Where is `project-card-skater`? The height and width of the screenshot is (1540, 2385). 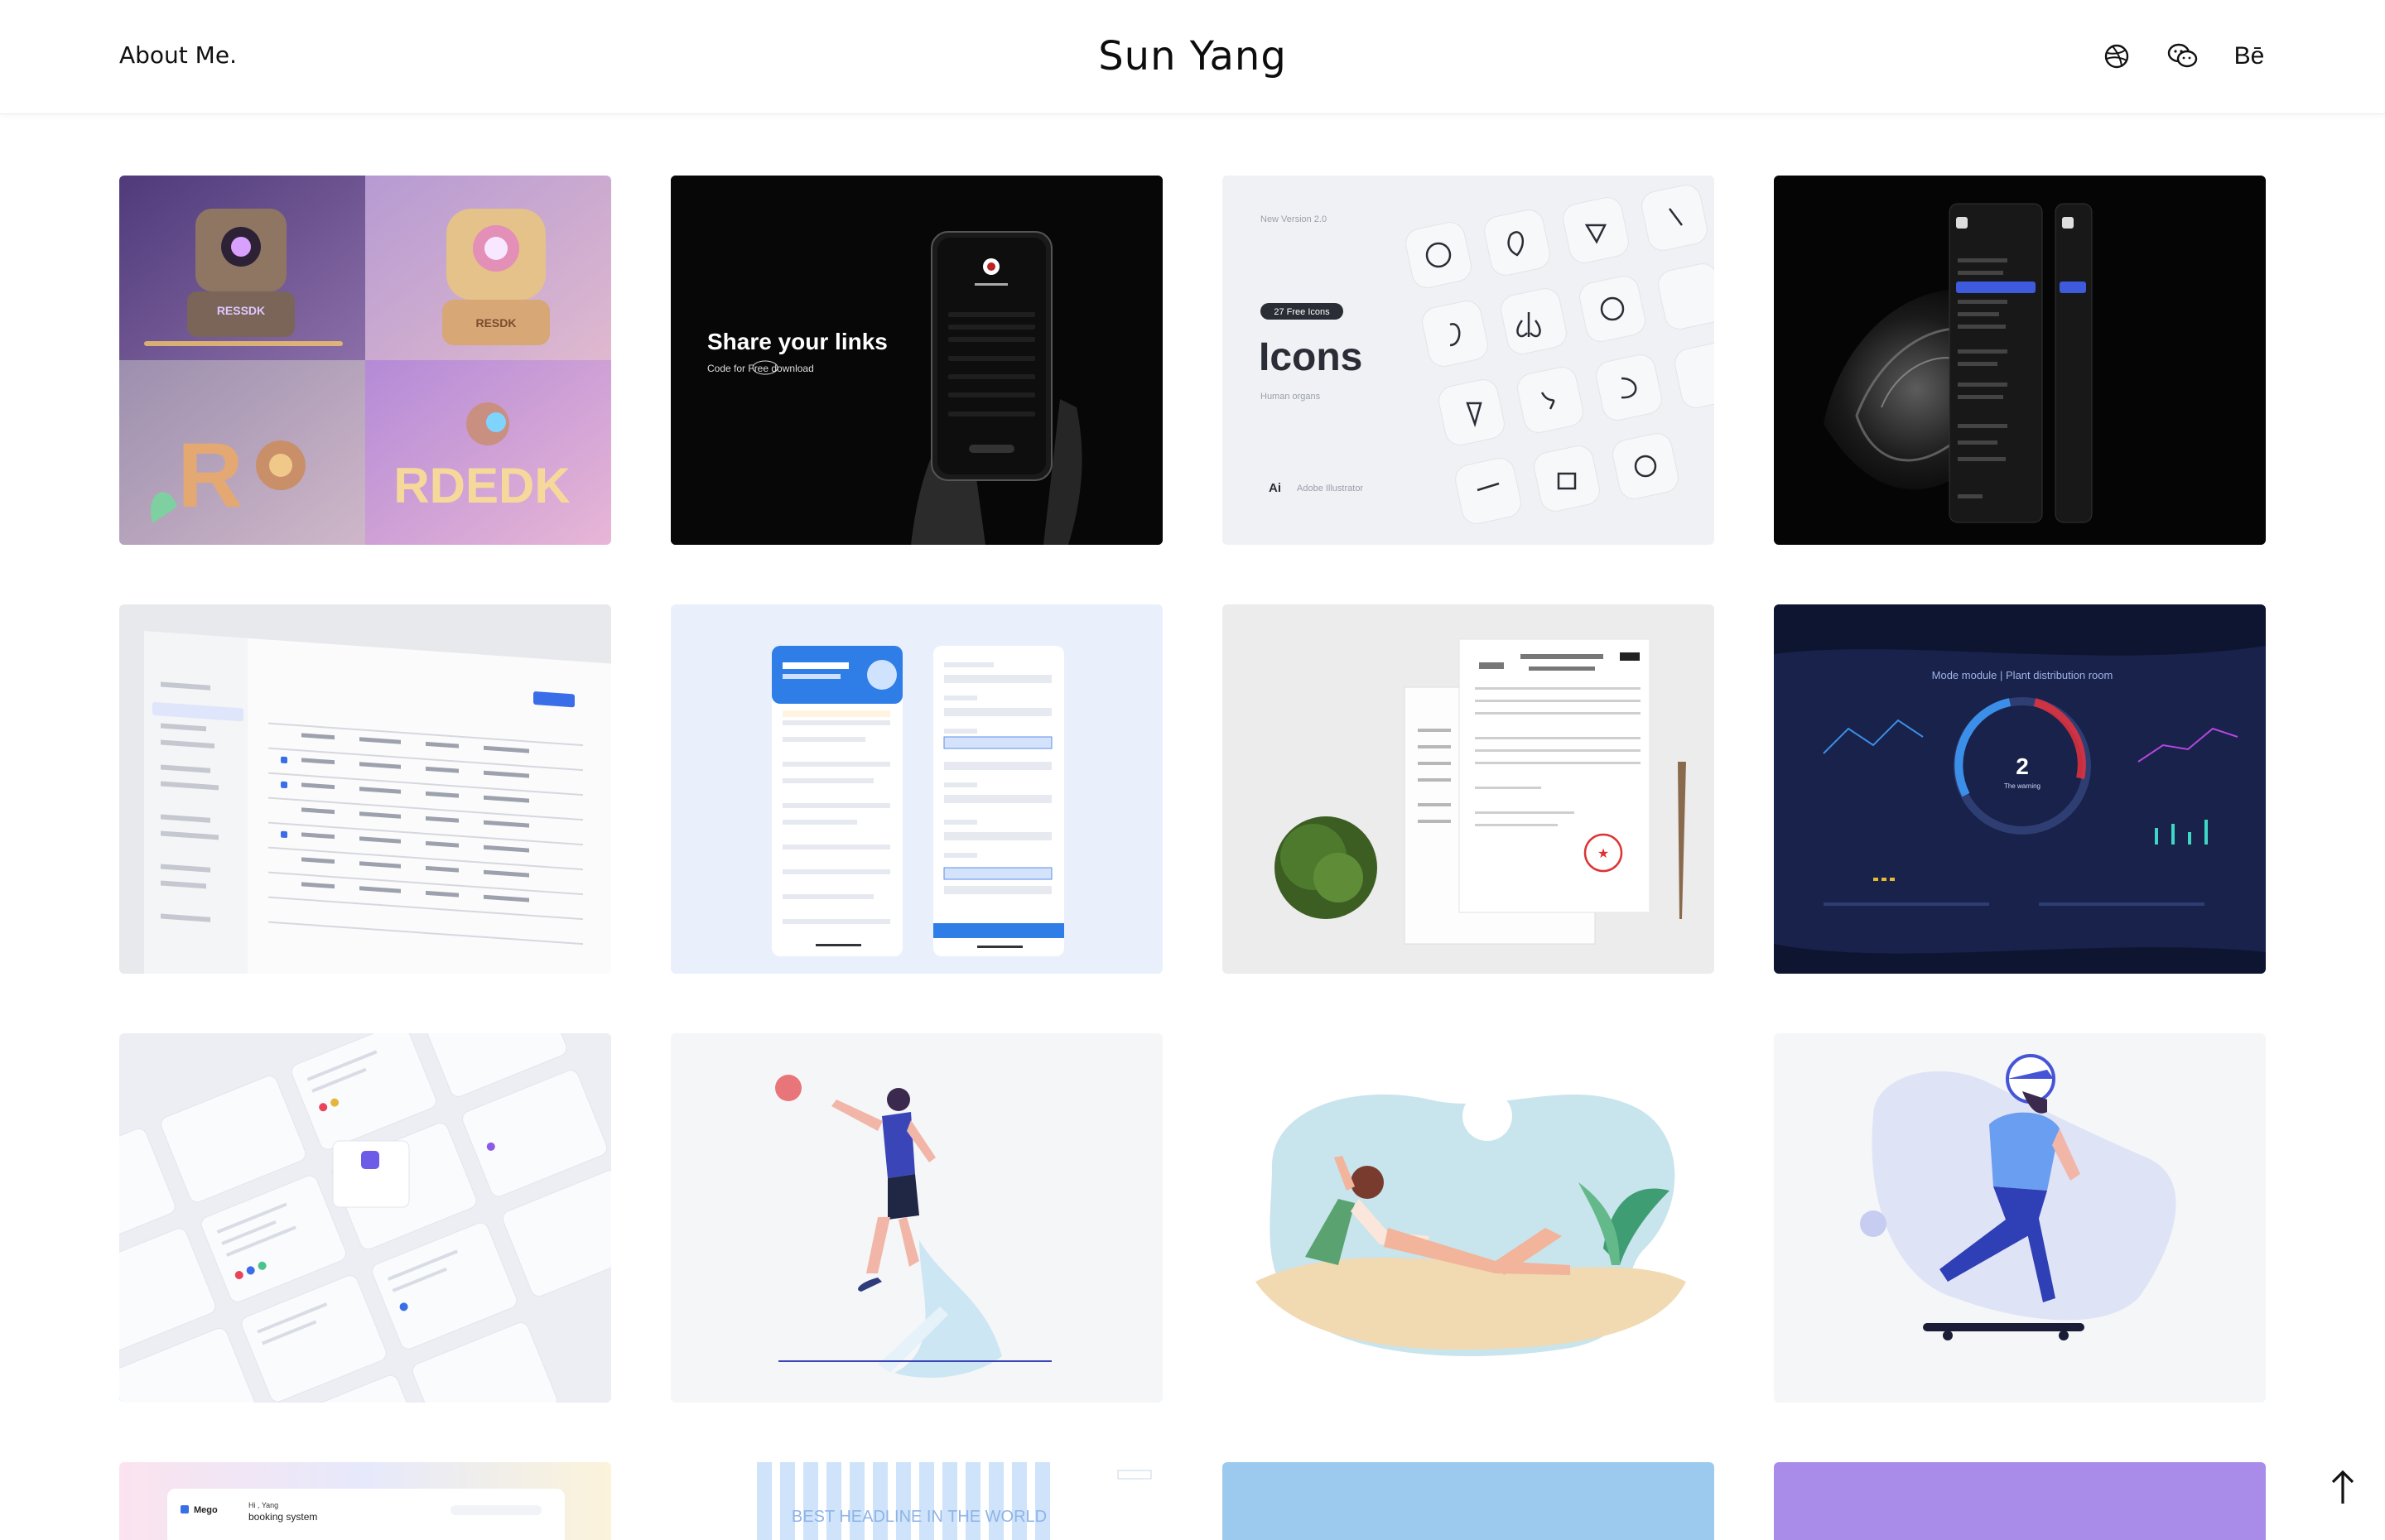 project-card-skater is located at coordinates (2020, 1218).